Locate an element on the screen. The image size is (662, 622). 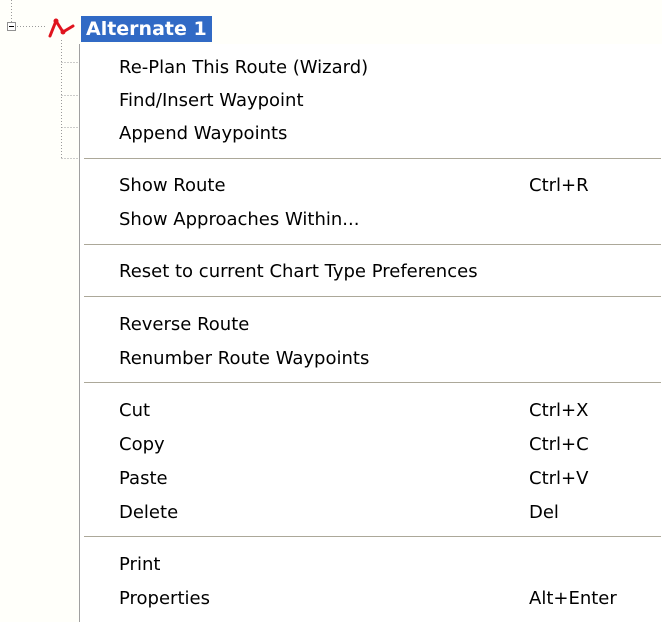
tree-node-alternate-1: Alternate 1 is located at coordinates (146, 29).